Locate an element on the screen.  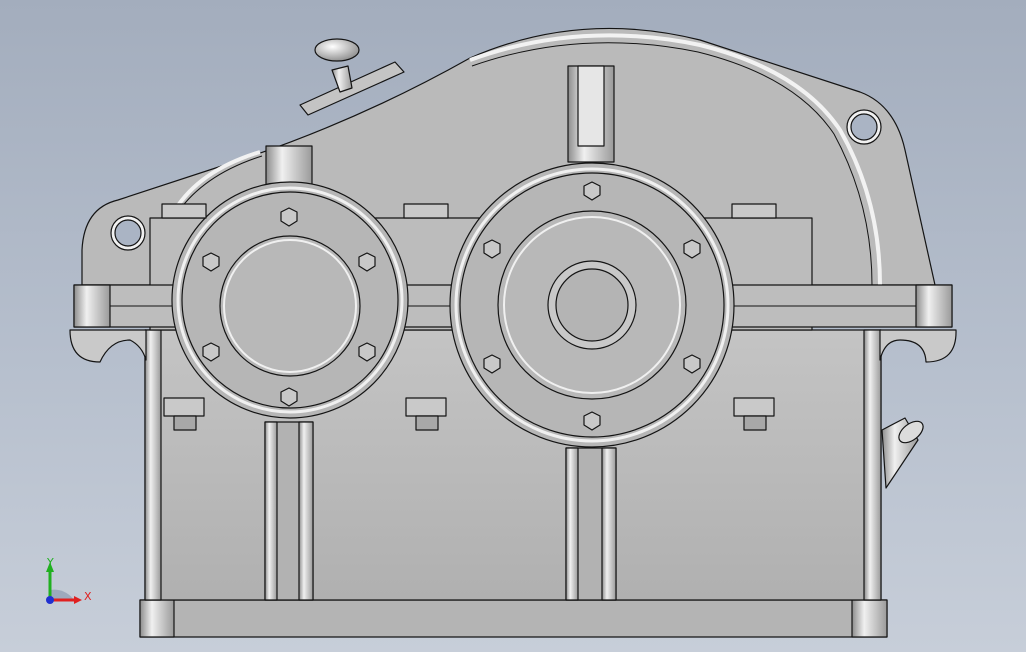
y-axis-label: Y is located at coordinates (50, 562).